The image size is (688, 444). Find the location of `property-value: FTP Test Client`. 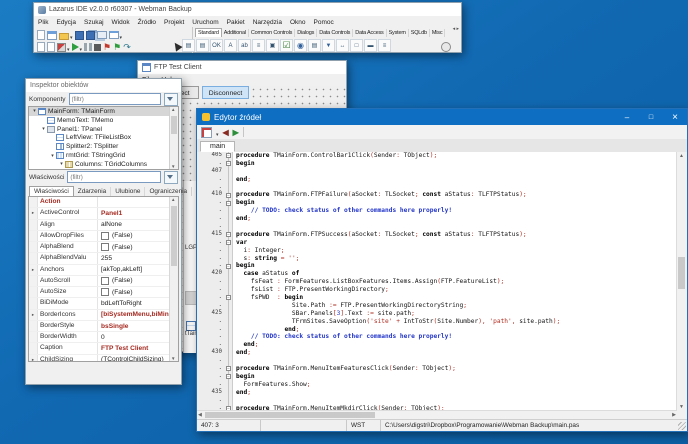

property-value: FTP Test Client is located at coordinates (138, 348).